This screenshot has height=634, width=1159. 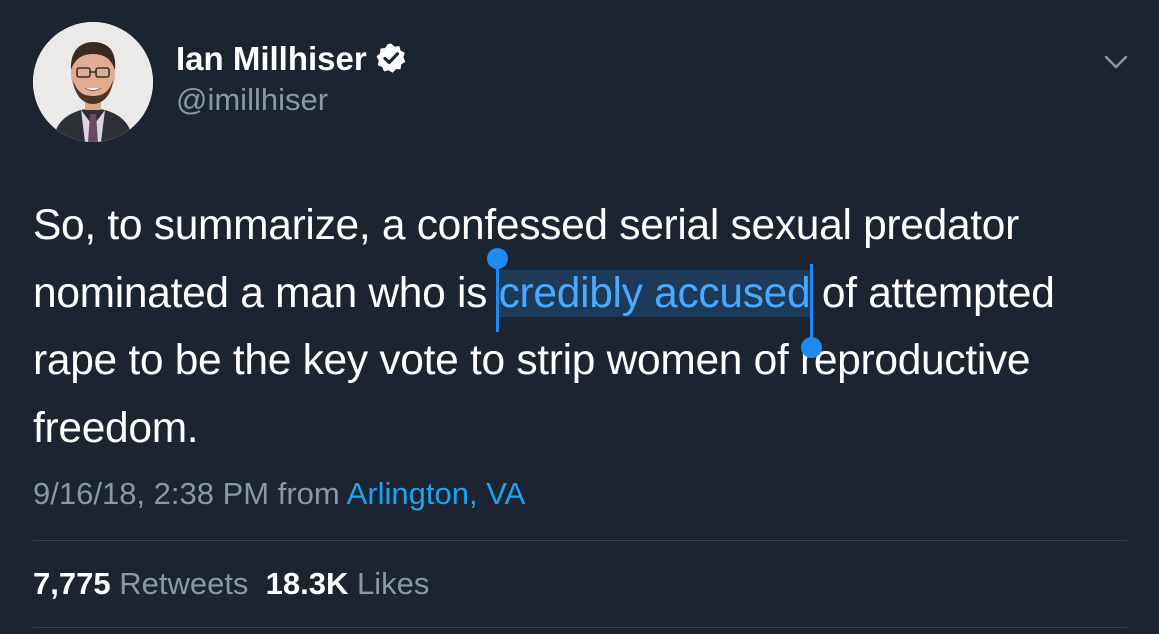 I want to click on selection-end-handle, so click(x=812, y=310).